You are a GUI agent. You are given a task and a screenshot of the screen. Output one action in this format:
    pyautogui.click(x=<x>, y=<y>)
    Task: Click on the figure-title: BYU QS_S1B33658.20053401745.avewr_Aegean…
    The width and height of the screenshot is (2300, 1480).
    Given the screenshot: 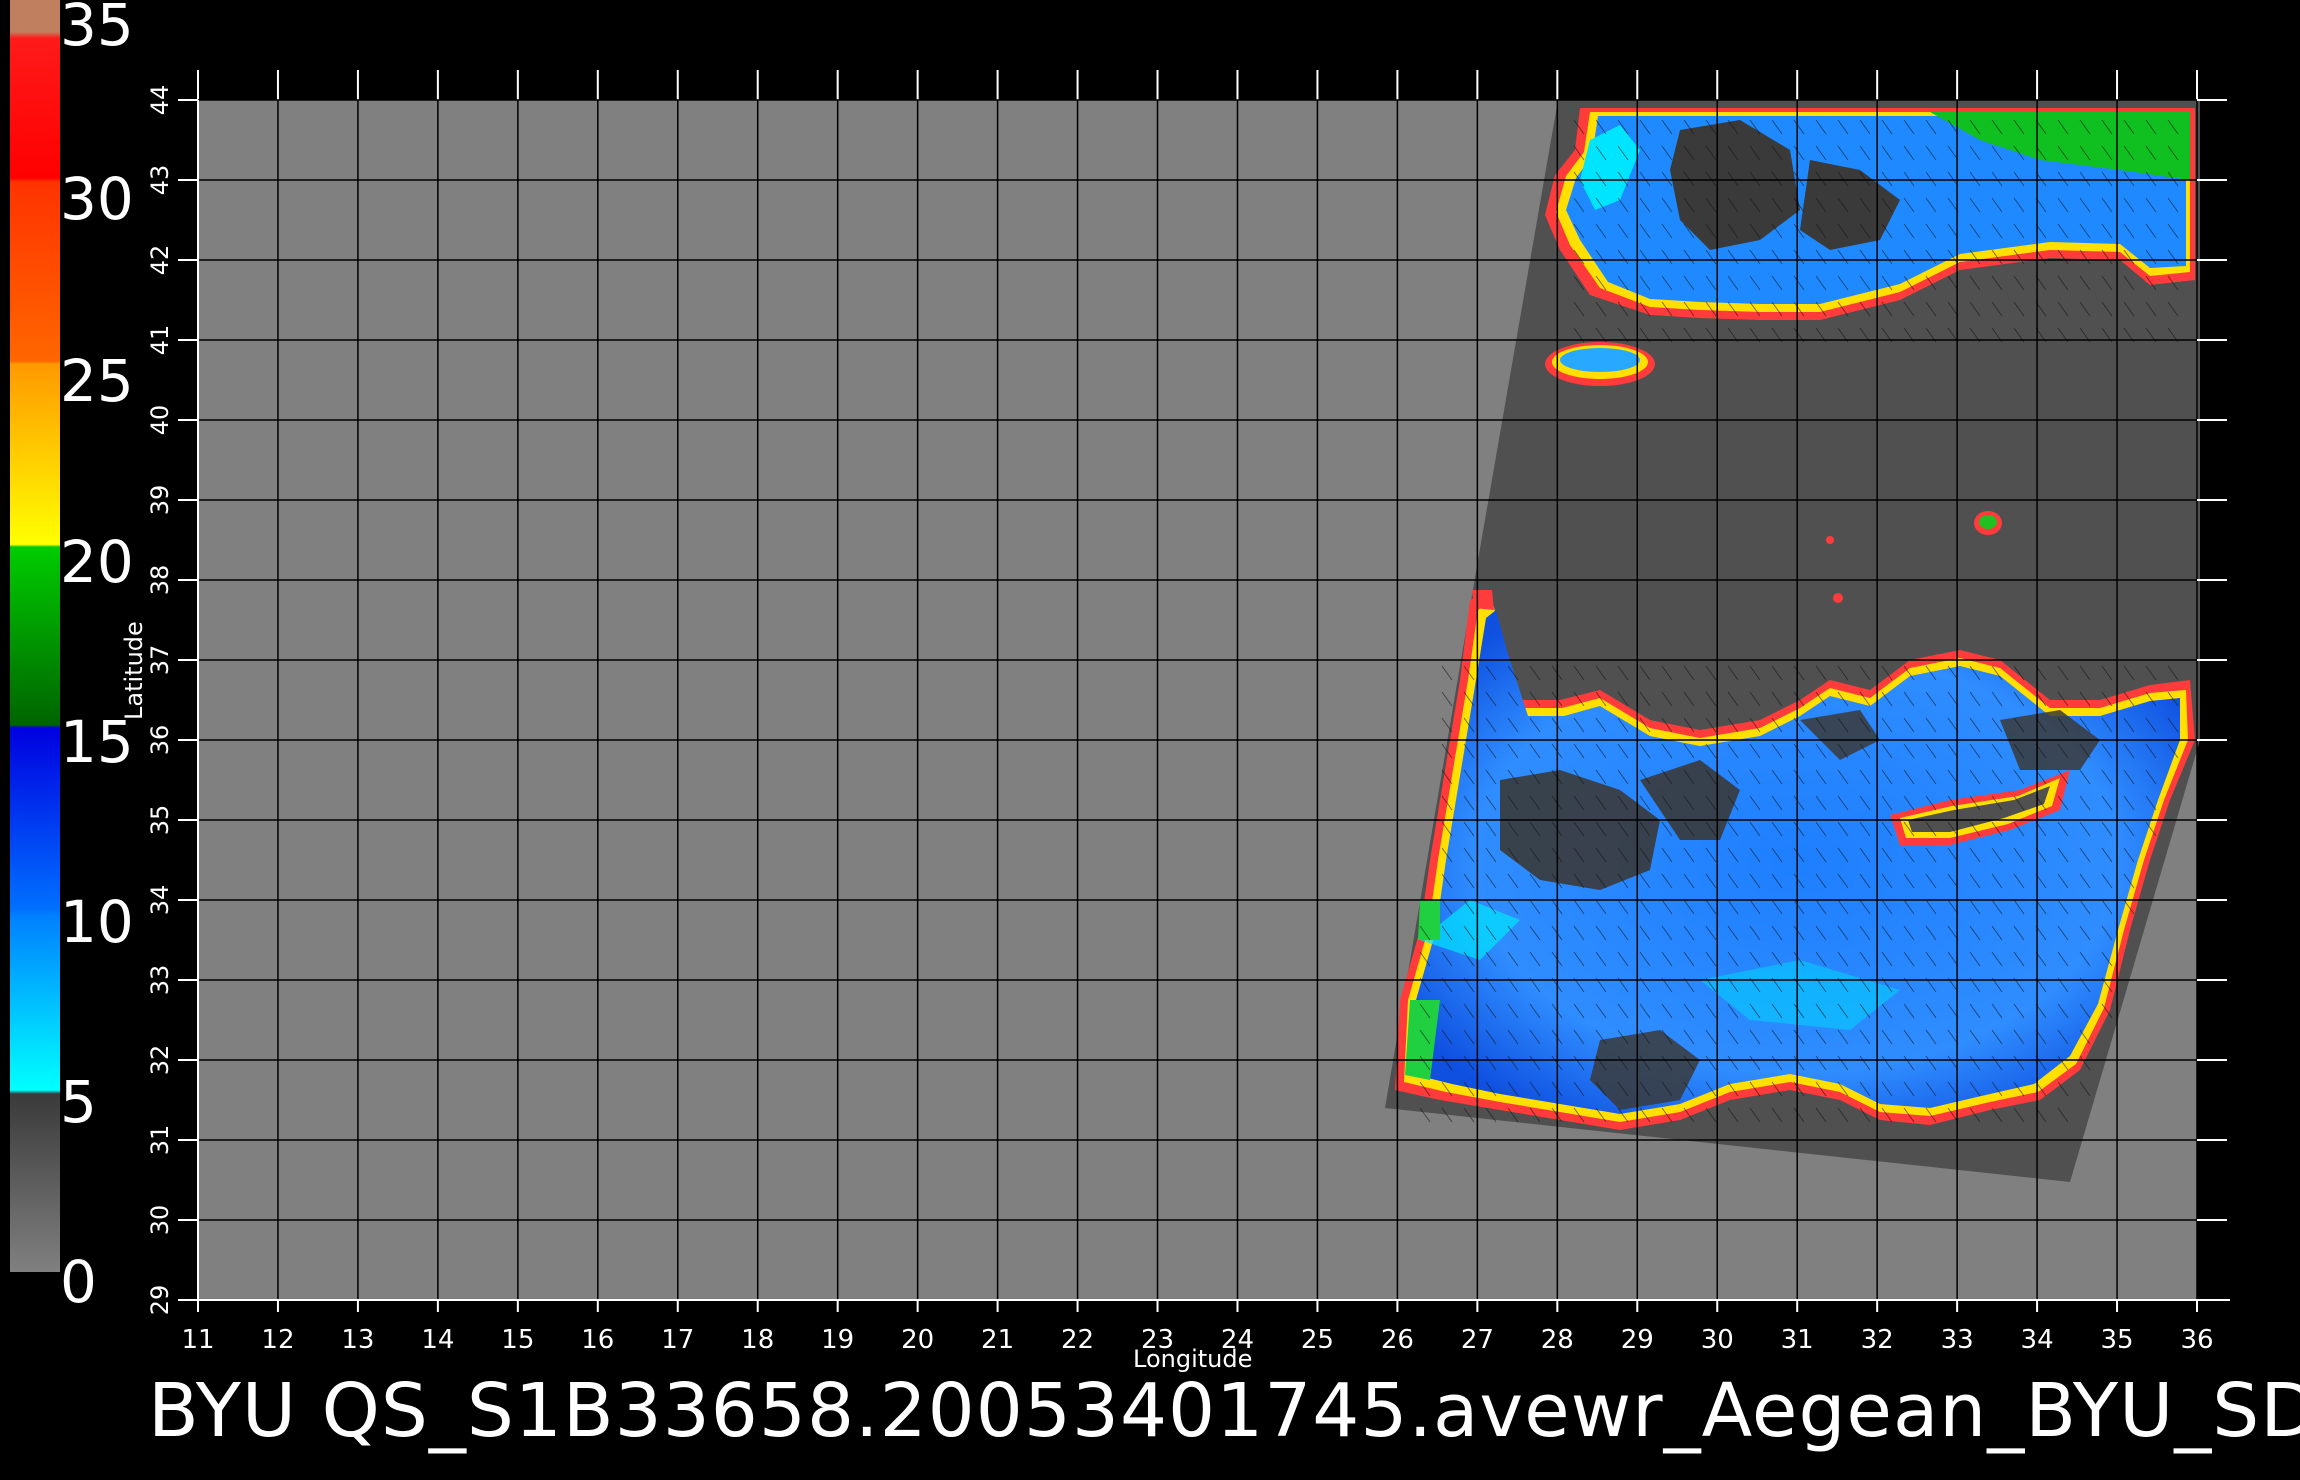 What is the action you would take?
    pyautogui.click(x=1224, y=1411)
    